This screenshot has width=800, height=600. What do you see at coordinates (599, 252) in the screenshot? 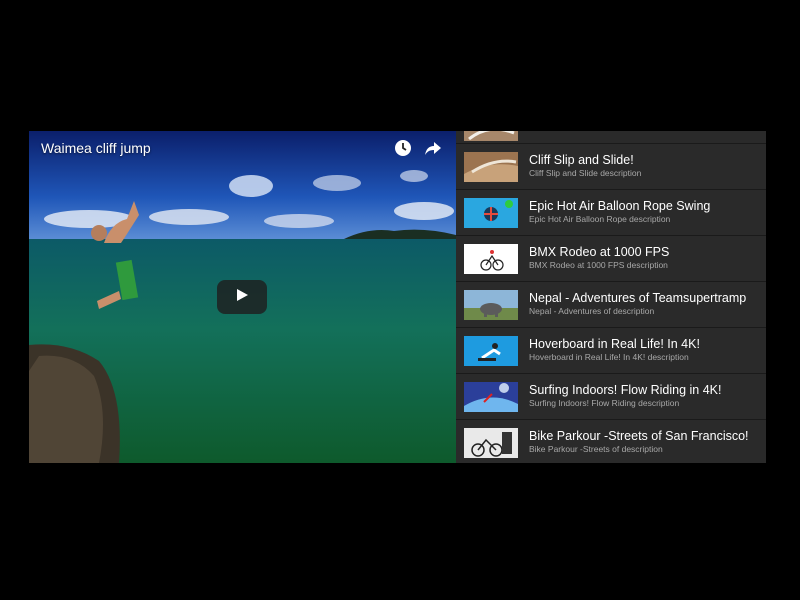
I see `item-title: BMX Rodeo at 1000 FPS` at bounding box center [599, 252].